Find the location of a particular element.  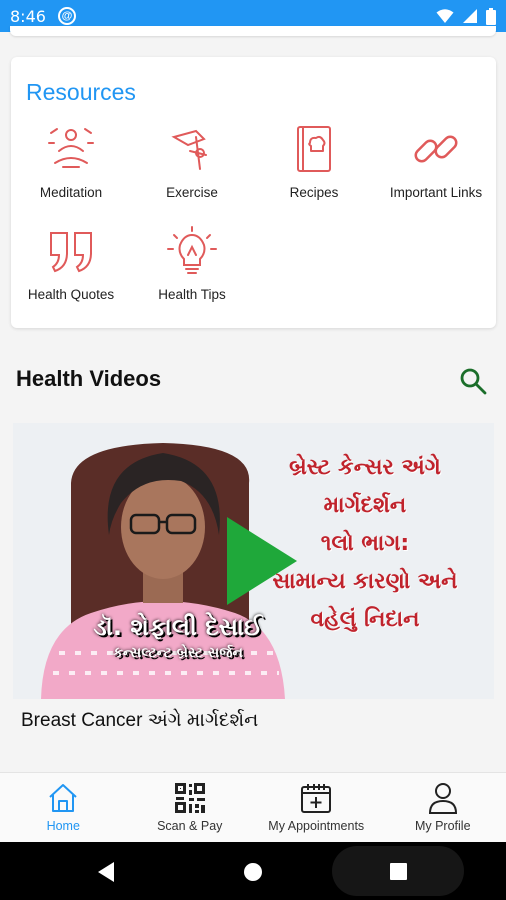

home-icon is located at coordinates (63, 798).